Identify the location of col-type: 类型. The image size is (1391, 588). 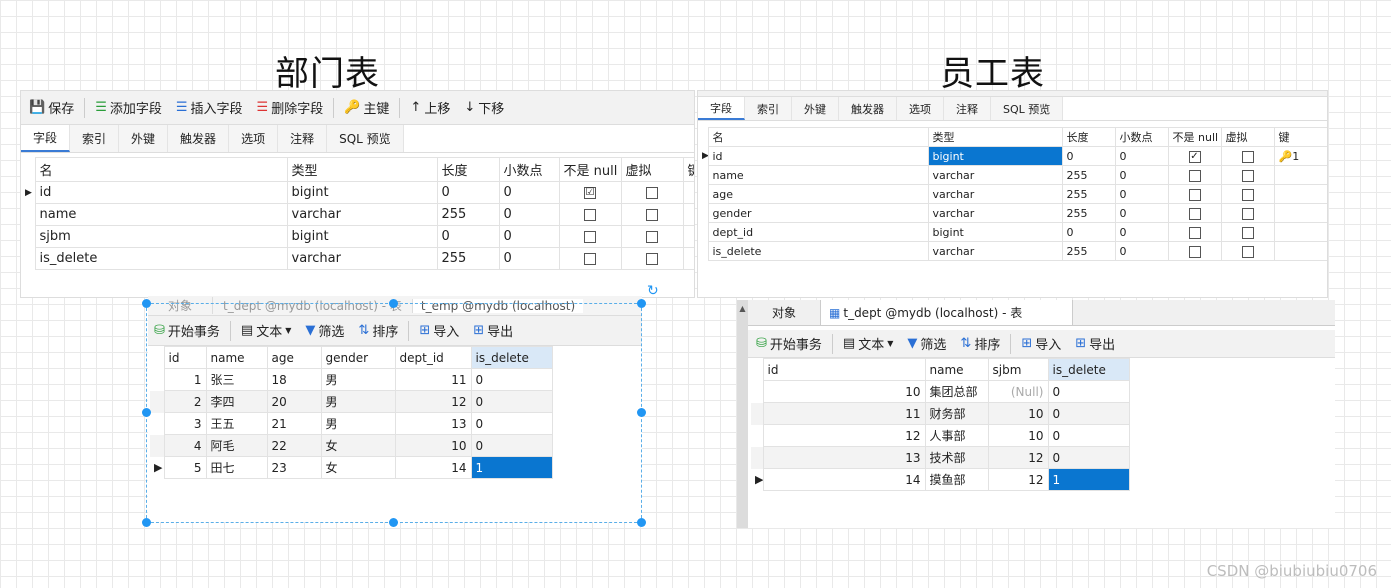
(362, 169).